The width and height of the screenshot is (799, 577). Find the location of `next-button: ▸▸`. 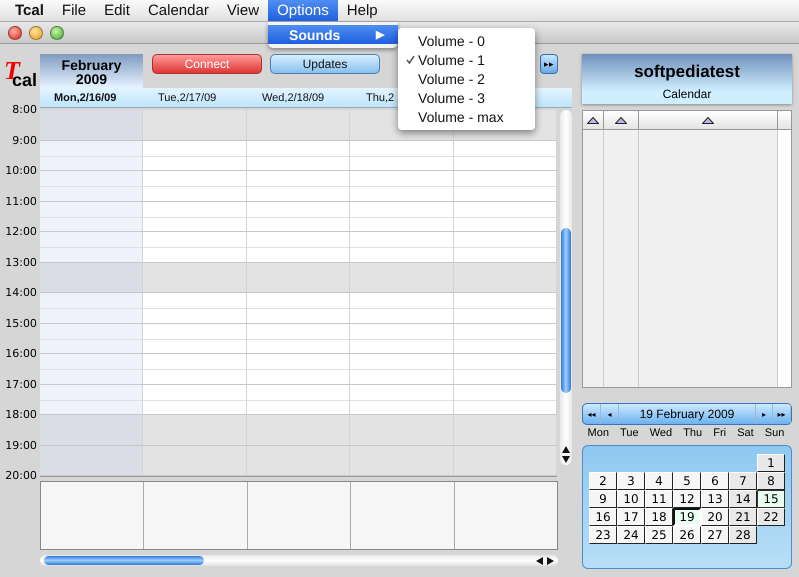

next-button: ▸▸ is located at coordinates (549, 64).